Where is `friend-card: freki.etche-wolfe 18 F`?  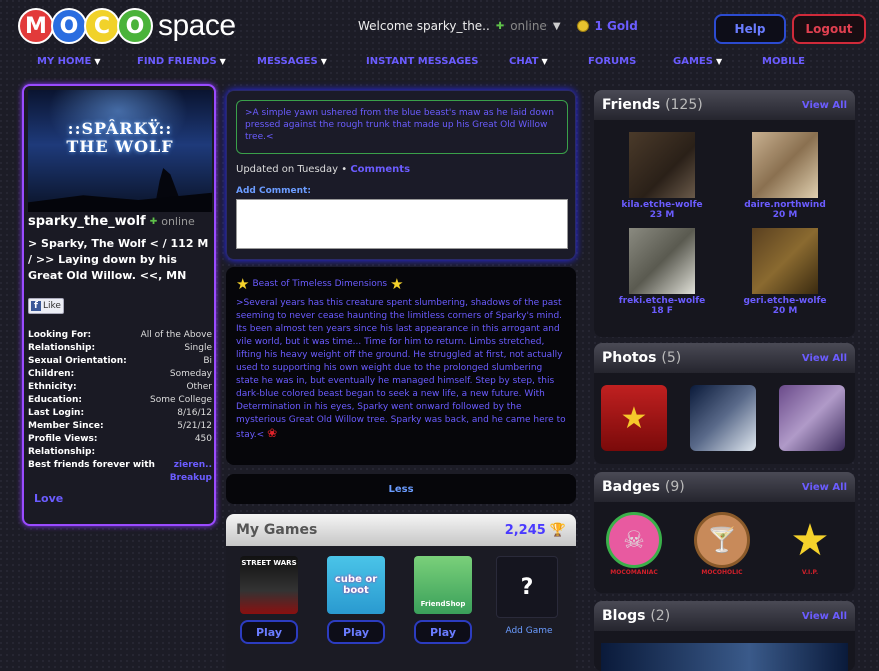
friend-card: freki.etche-wolfe 18 F is located at coordinates (662, 272).